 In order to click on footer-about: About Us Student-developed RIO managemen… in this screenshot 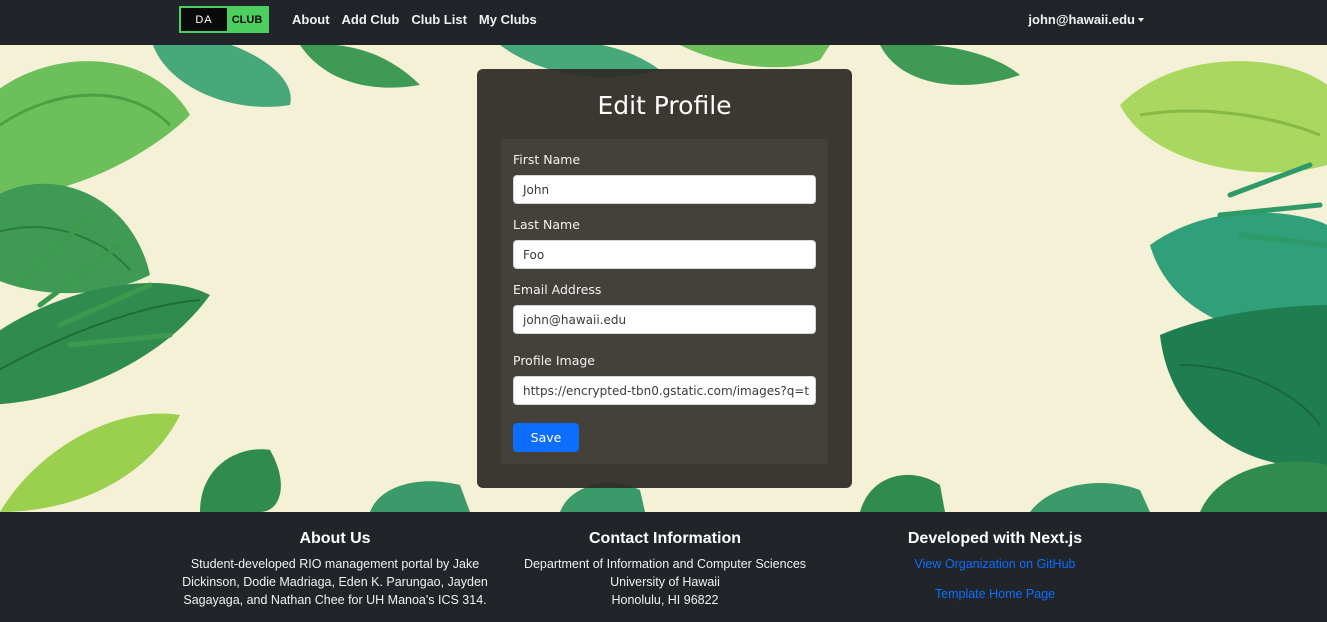, I will do `click(335, 569)`.